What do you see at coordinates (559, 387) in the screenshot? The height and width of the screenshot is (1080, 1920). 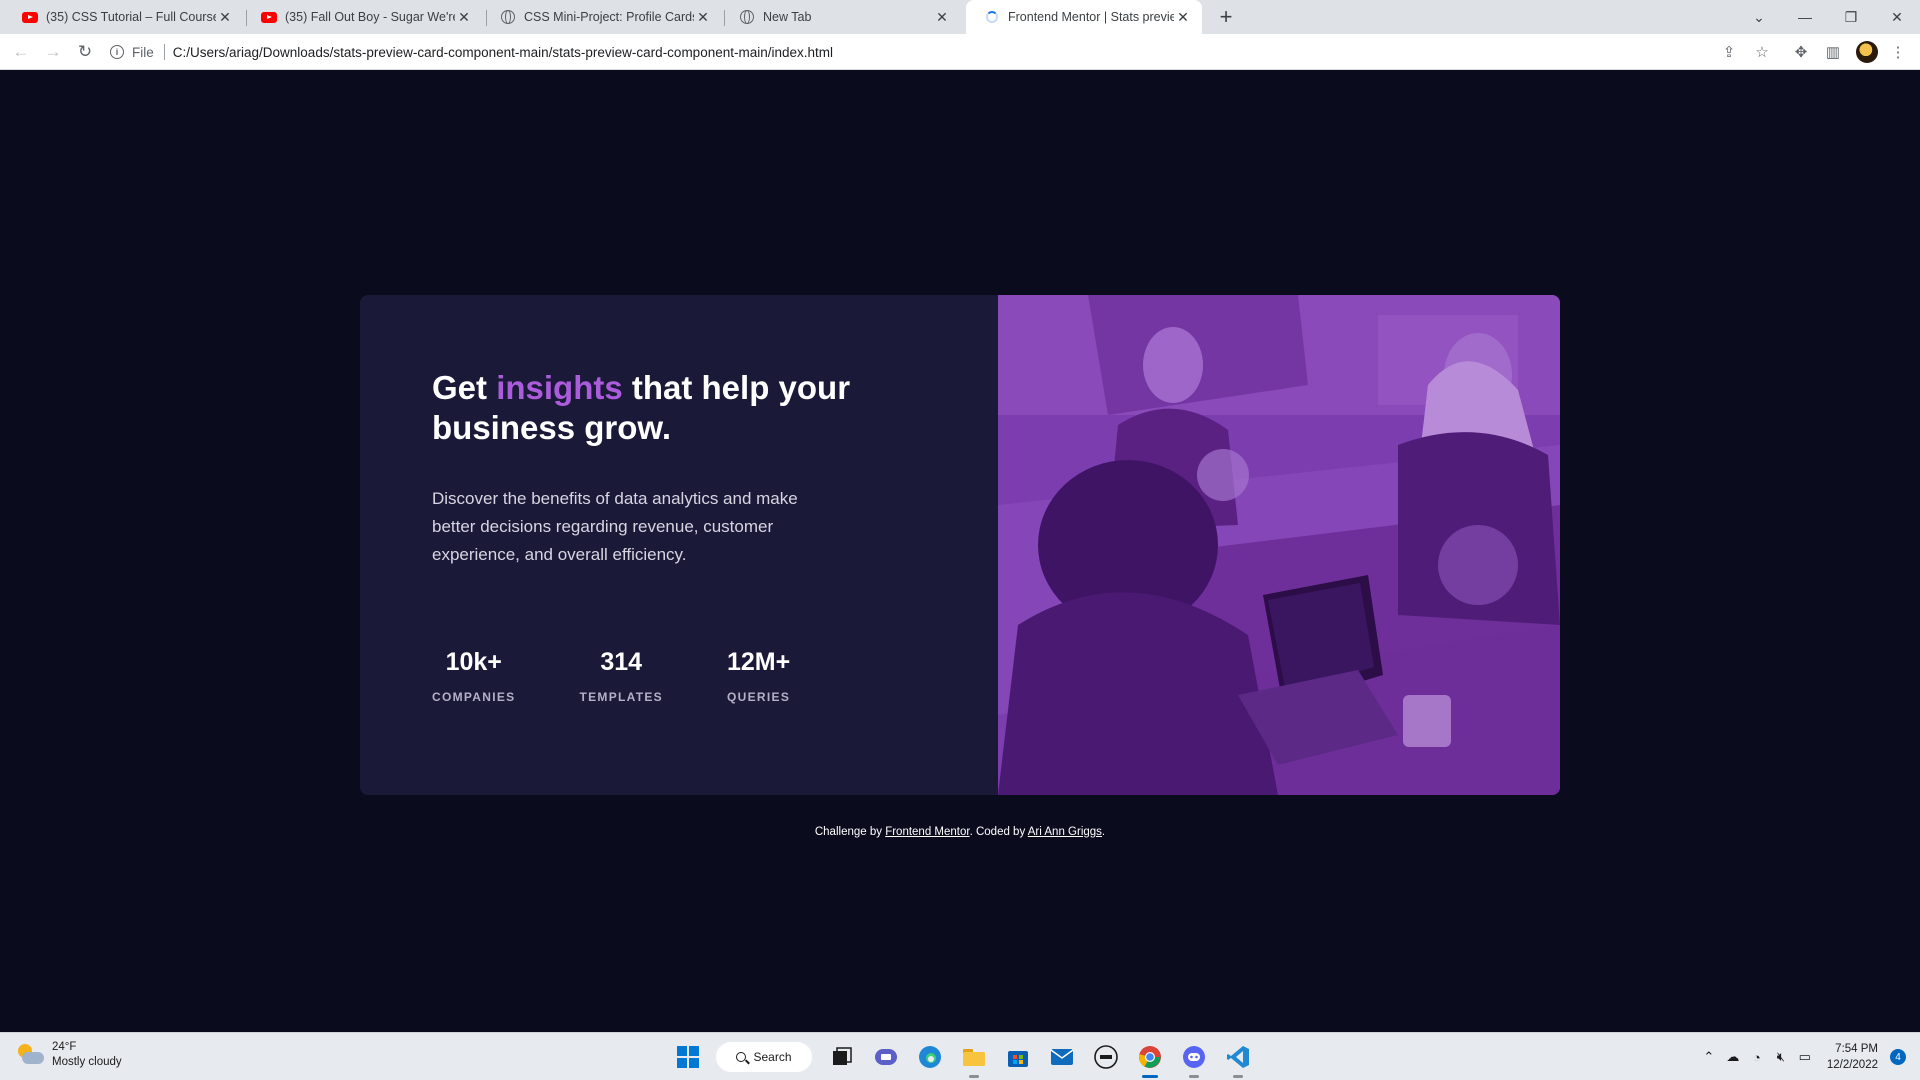 I see `headline-accent-word: insights` at bounding box center [559, 387].